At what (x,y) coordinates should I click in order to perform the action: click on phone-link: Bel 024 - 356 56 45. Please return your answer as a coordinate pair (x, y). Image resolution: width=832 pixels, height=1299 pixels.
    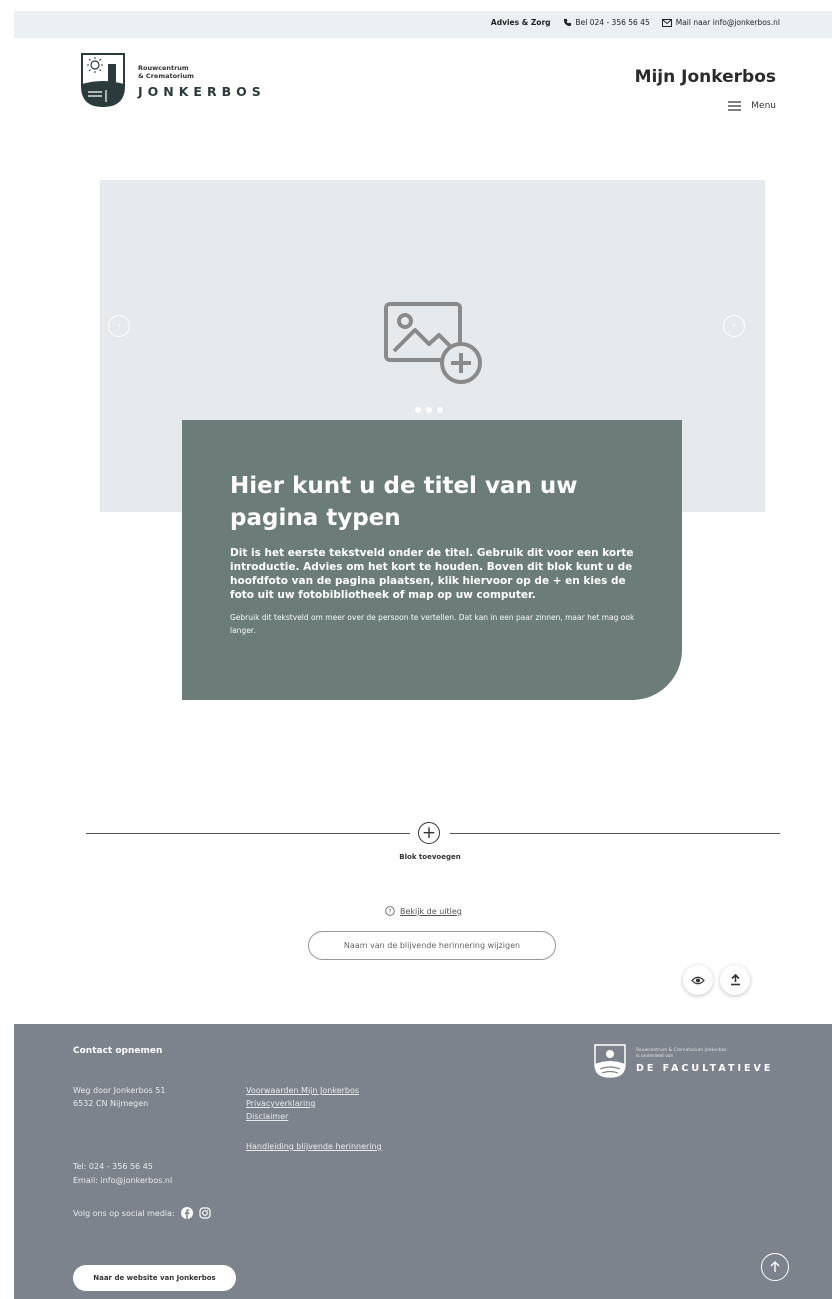
    Looking at the image, I should click on (606, 22).